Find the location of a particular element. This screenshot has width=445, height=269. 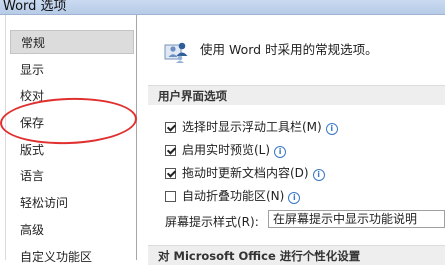

section-header-personalize: 对 Microsoft Office 进行个性化设置 is located at coordinates (296, 255).